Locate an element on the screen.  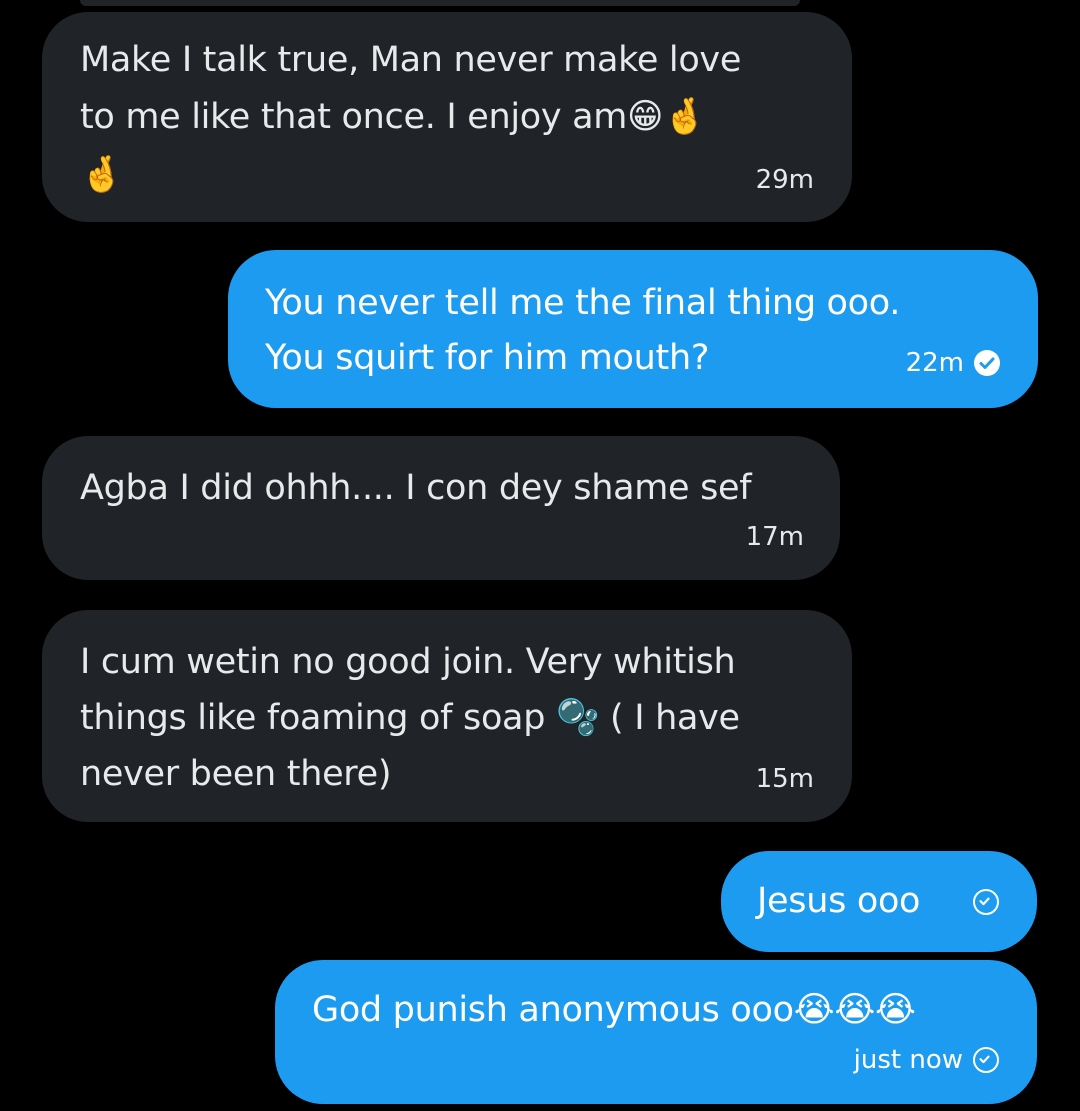
message-meta: 22m is located at coordinates (953, 363).